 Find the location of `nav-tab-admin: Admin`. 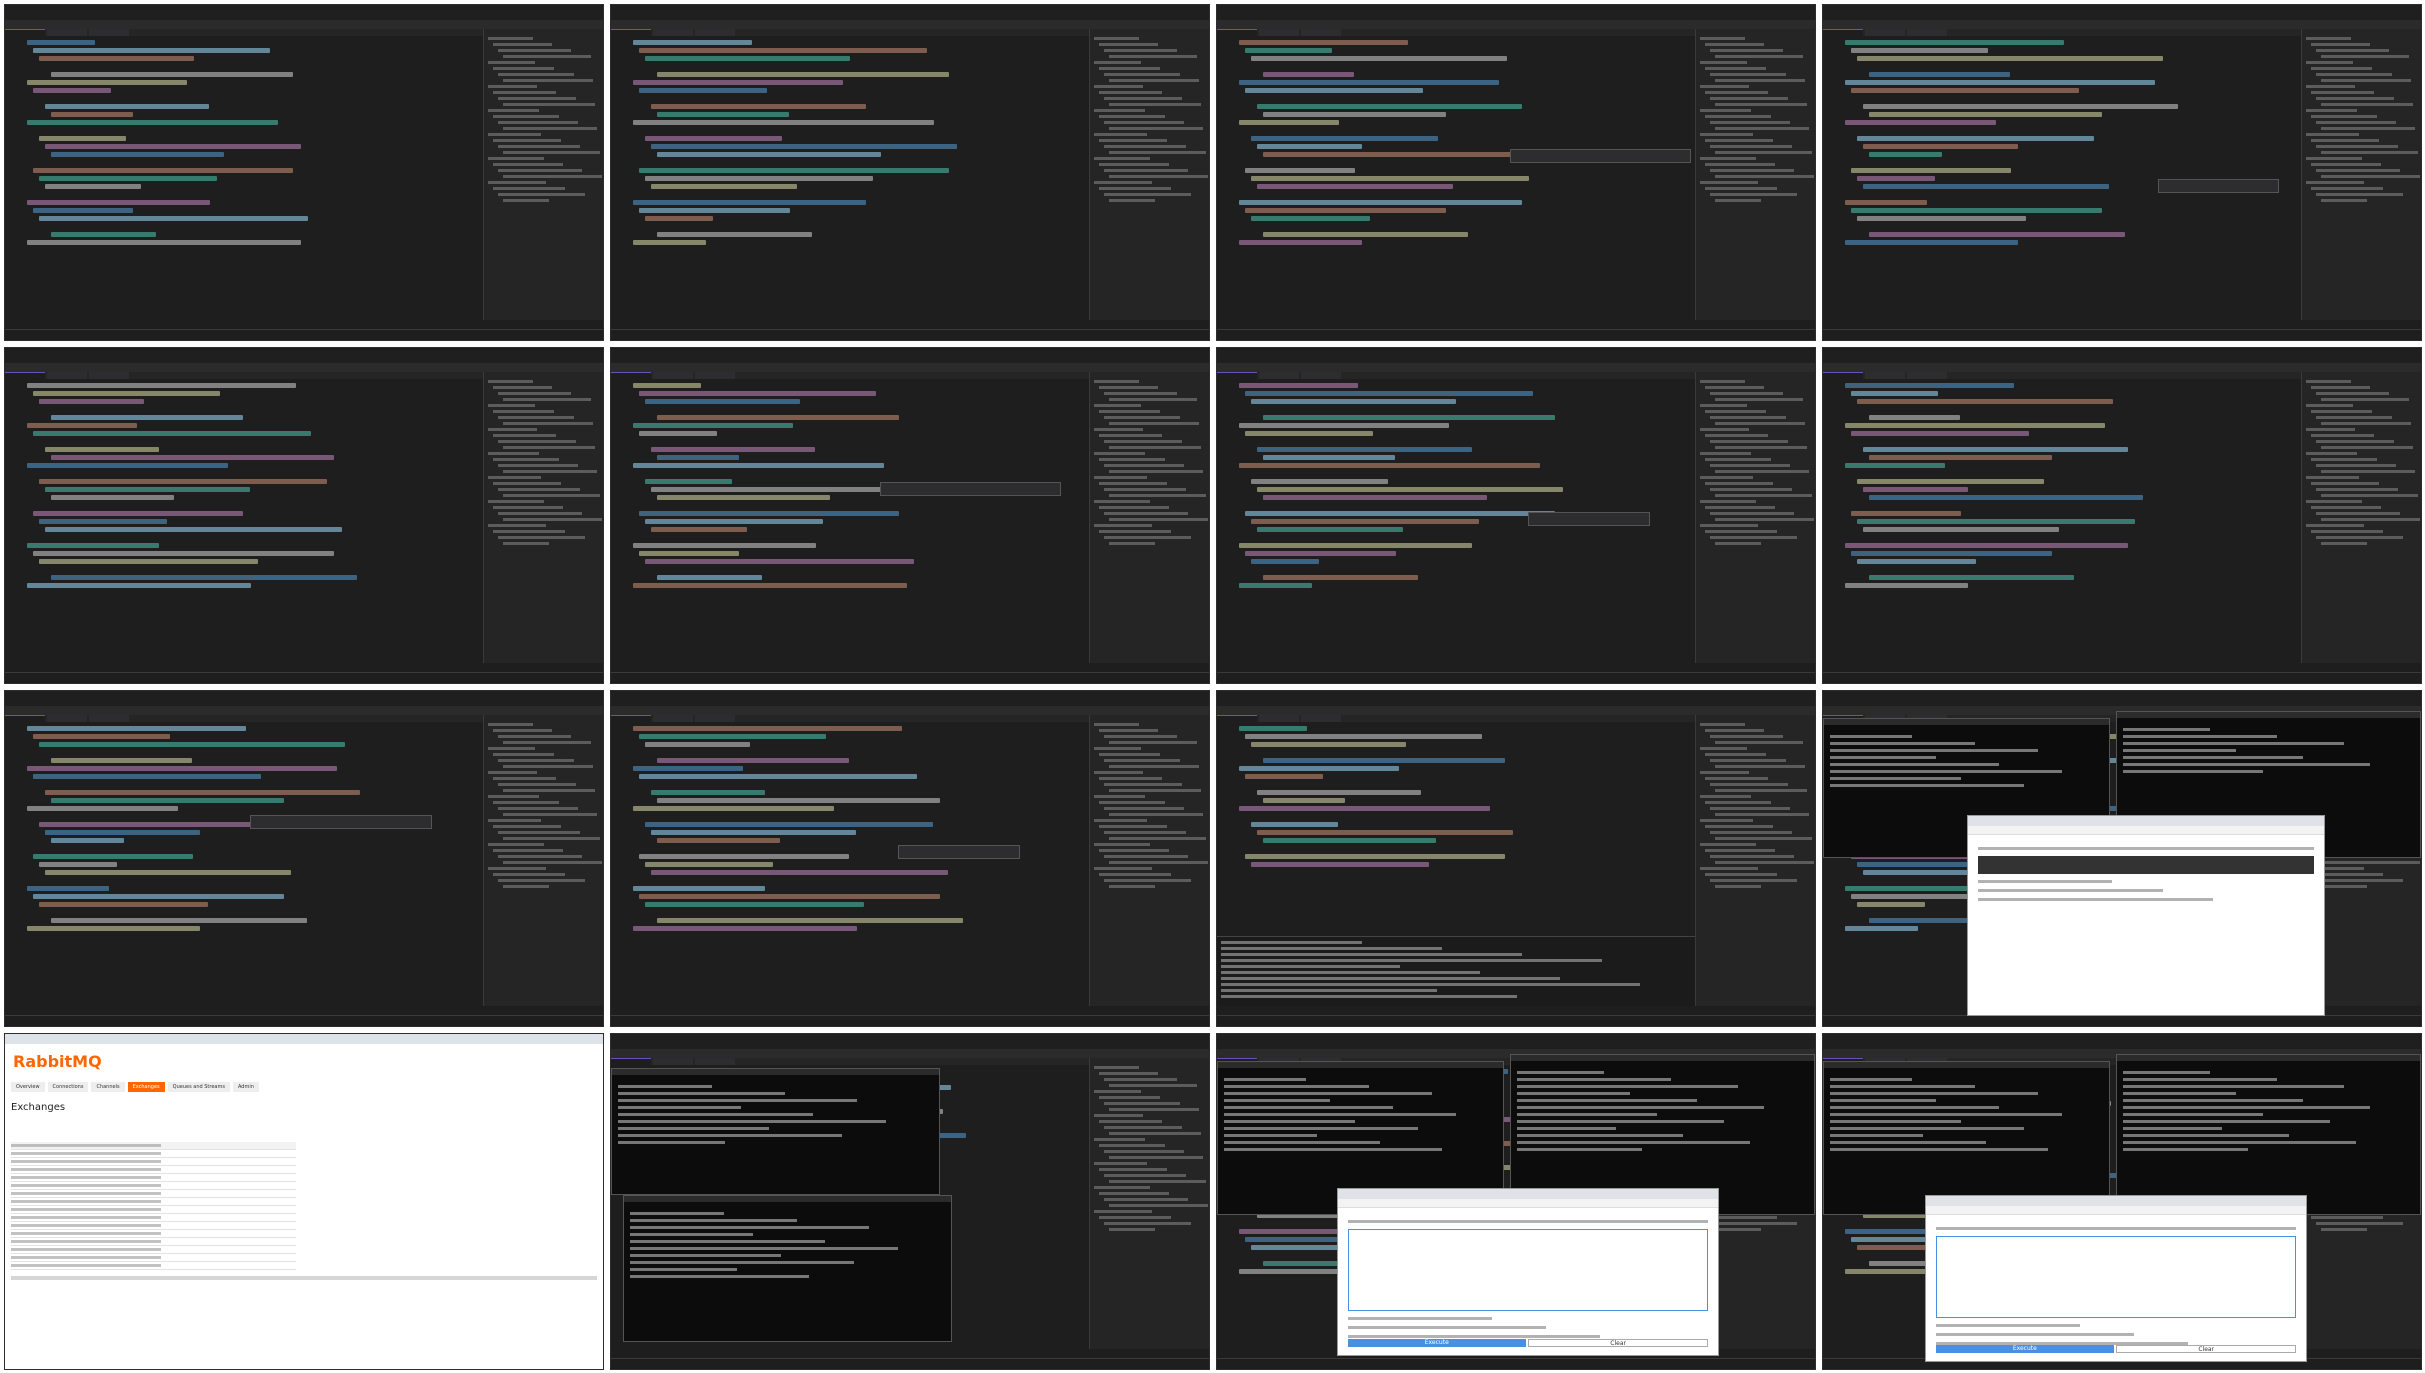

nav-tab-admin: Admin is located at coordinates (245, 1087).